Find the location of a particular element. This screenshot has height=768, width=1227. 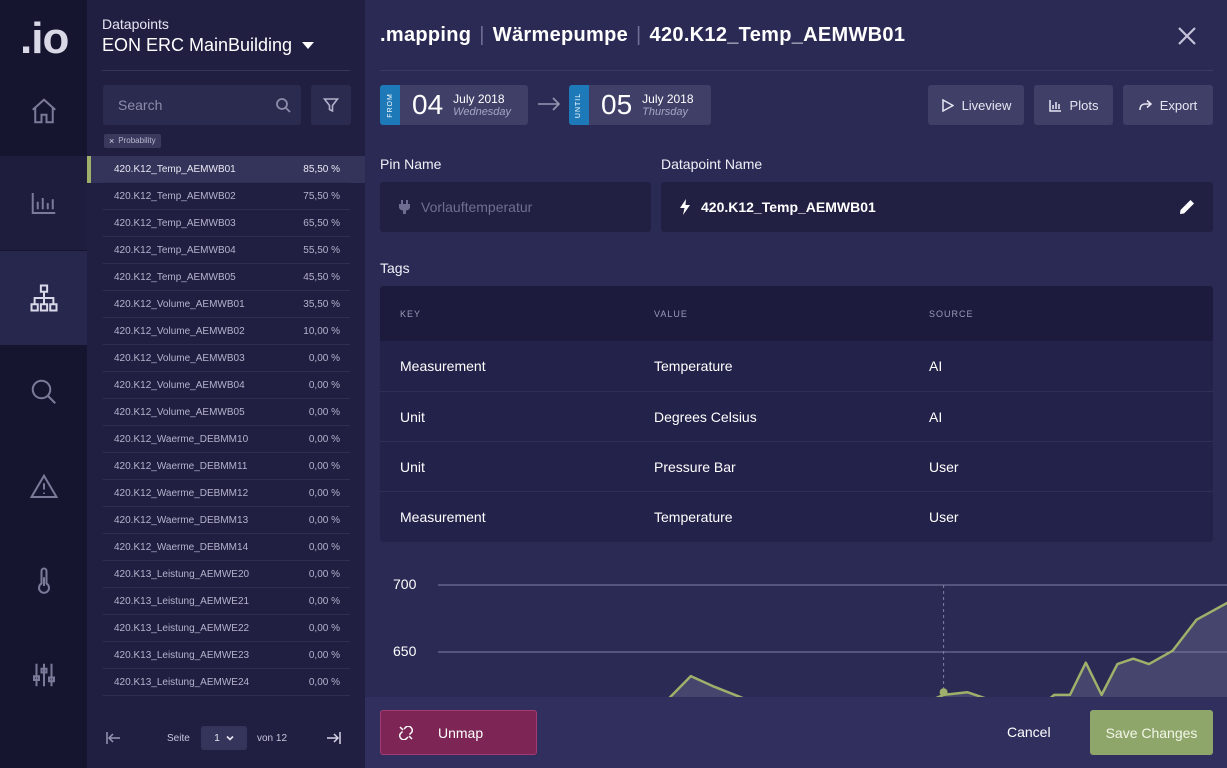

from-tag: FROM is located at coordinates (390, 105).